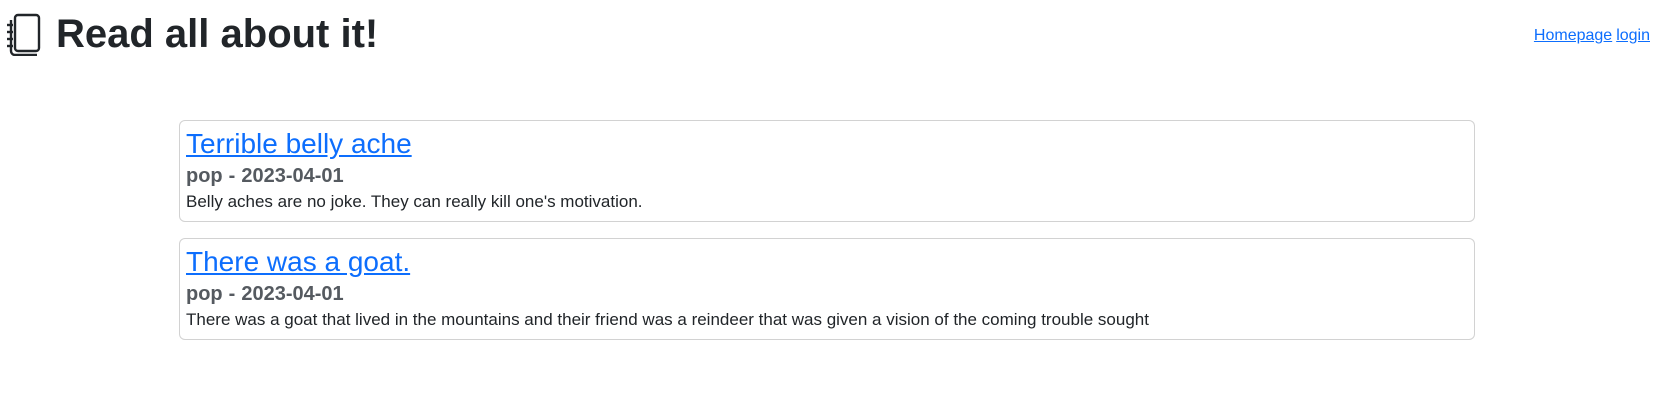 Image resolution: width=1654 pixels, height=412 pixels. I want to click on homepage-link: Homepage, so click(1573, 35).